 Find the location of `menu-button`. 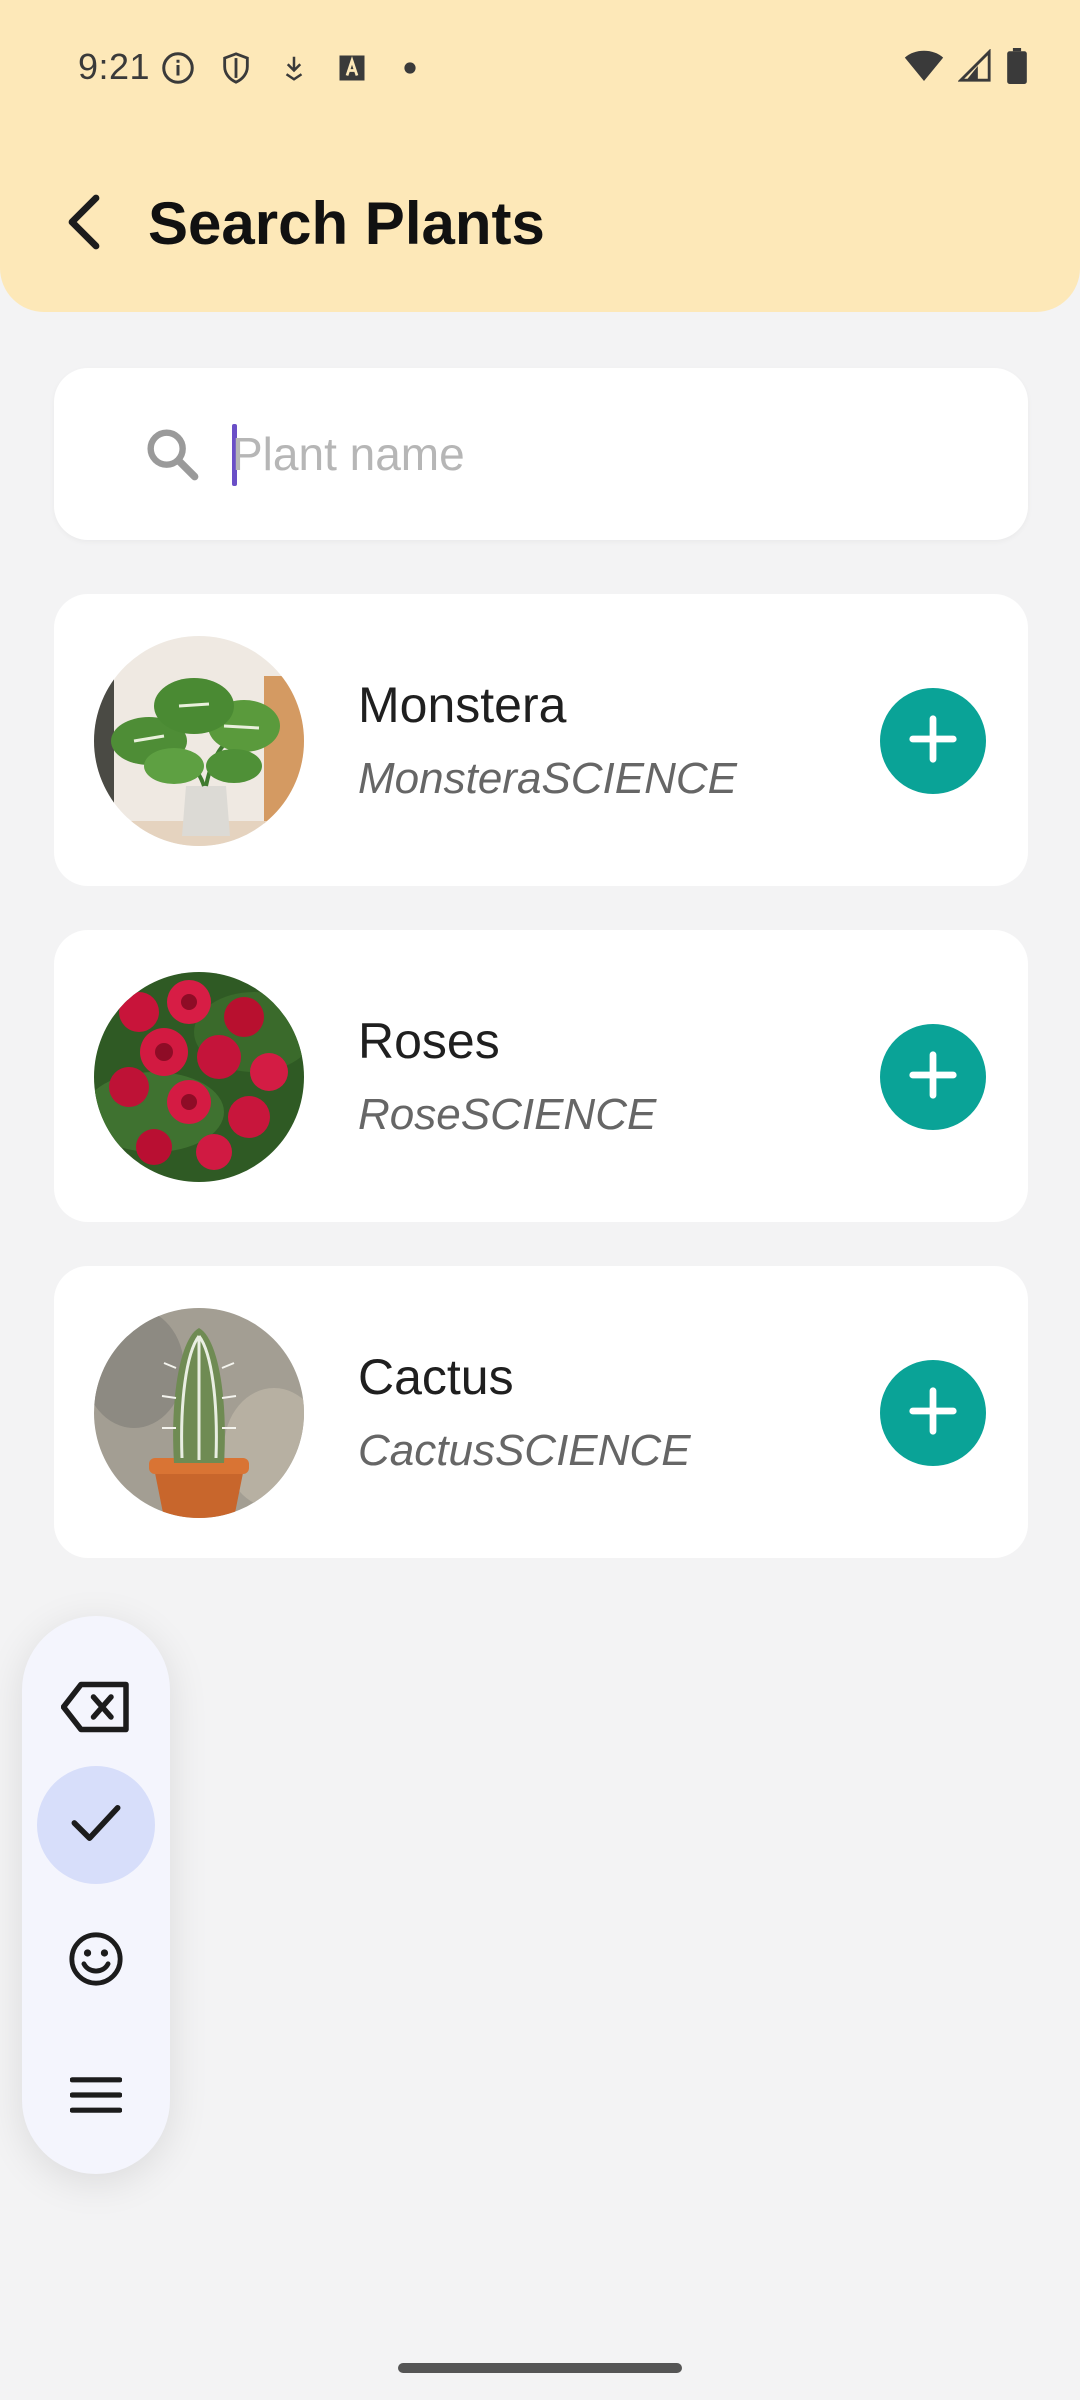

menu-button is located at coordinates (96, 2097).